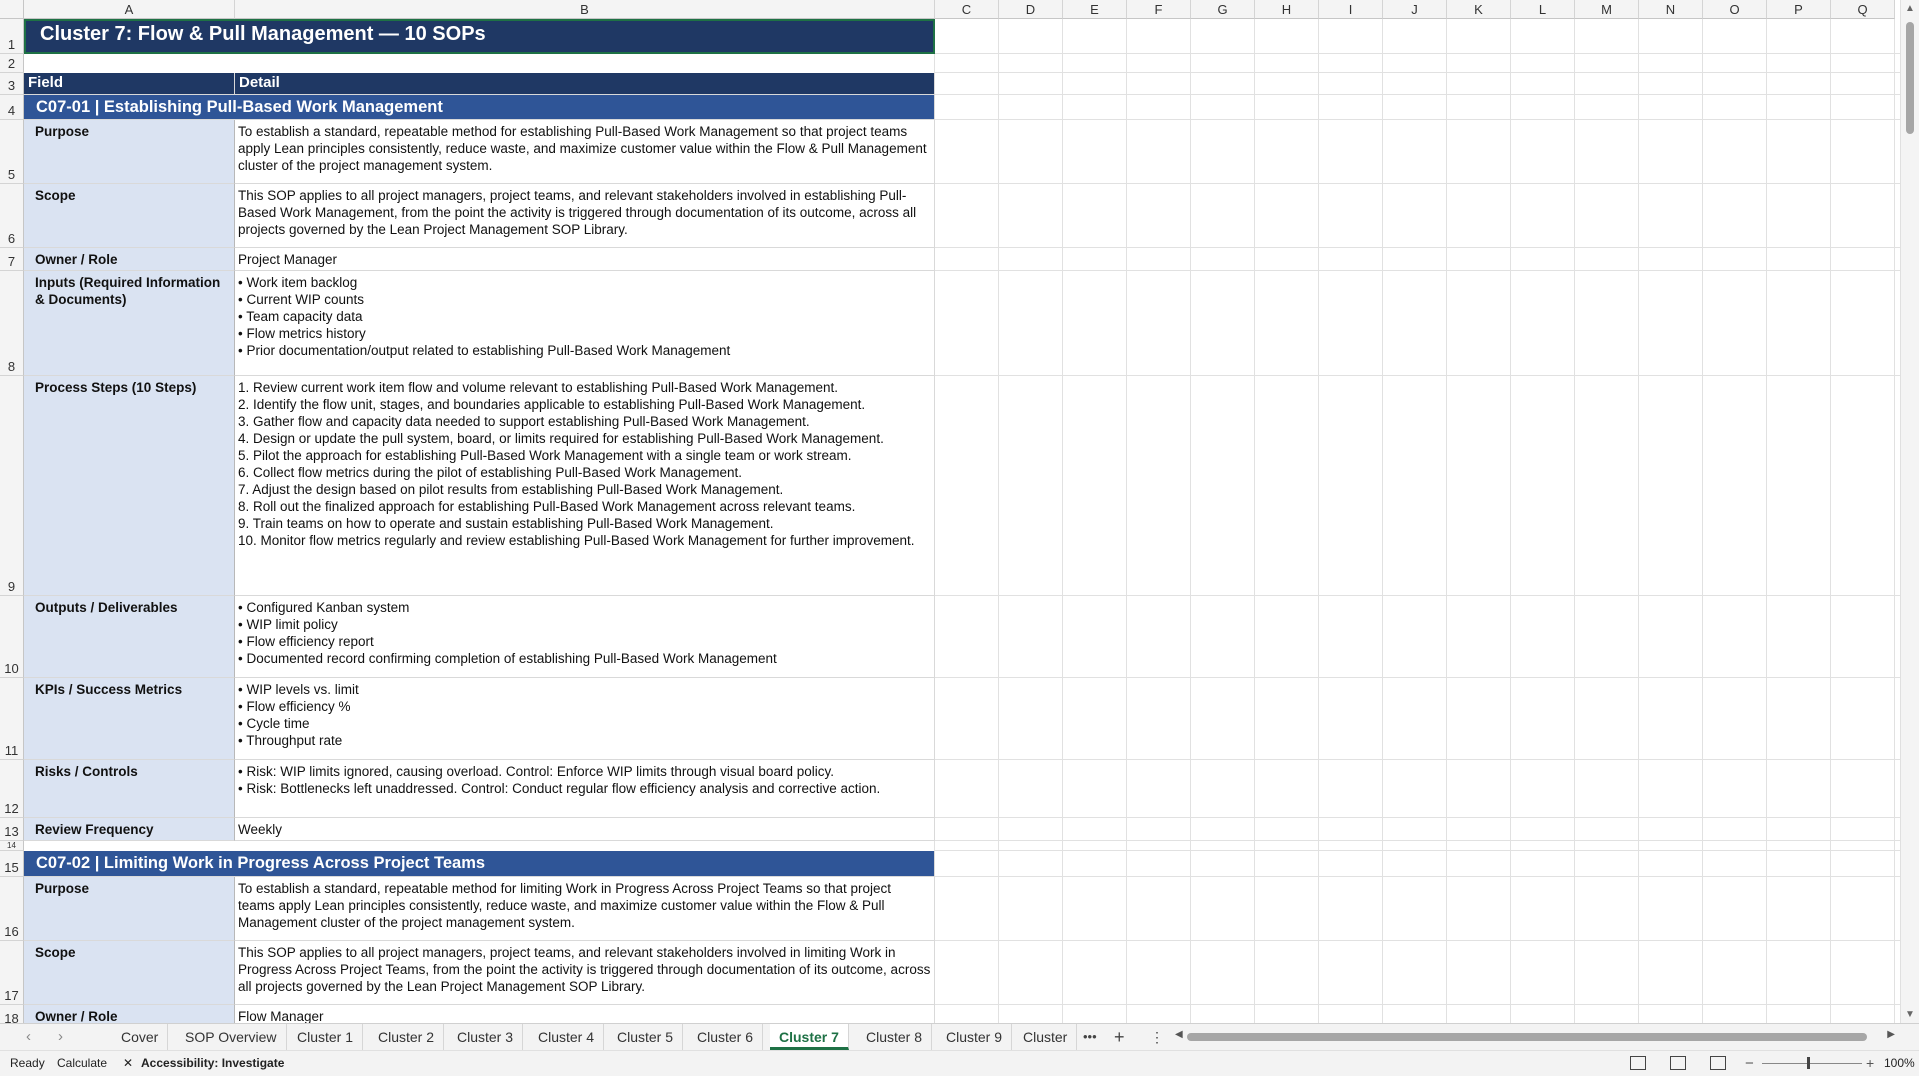 The image size is (1919, 1076). I want to click on row-header: 4, so click(12, 107).